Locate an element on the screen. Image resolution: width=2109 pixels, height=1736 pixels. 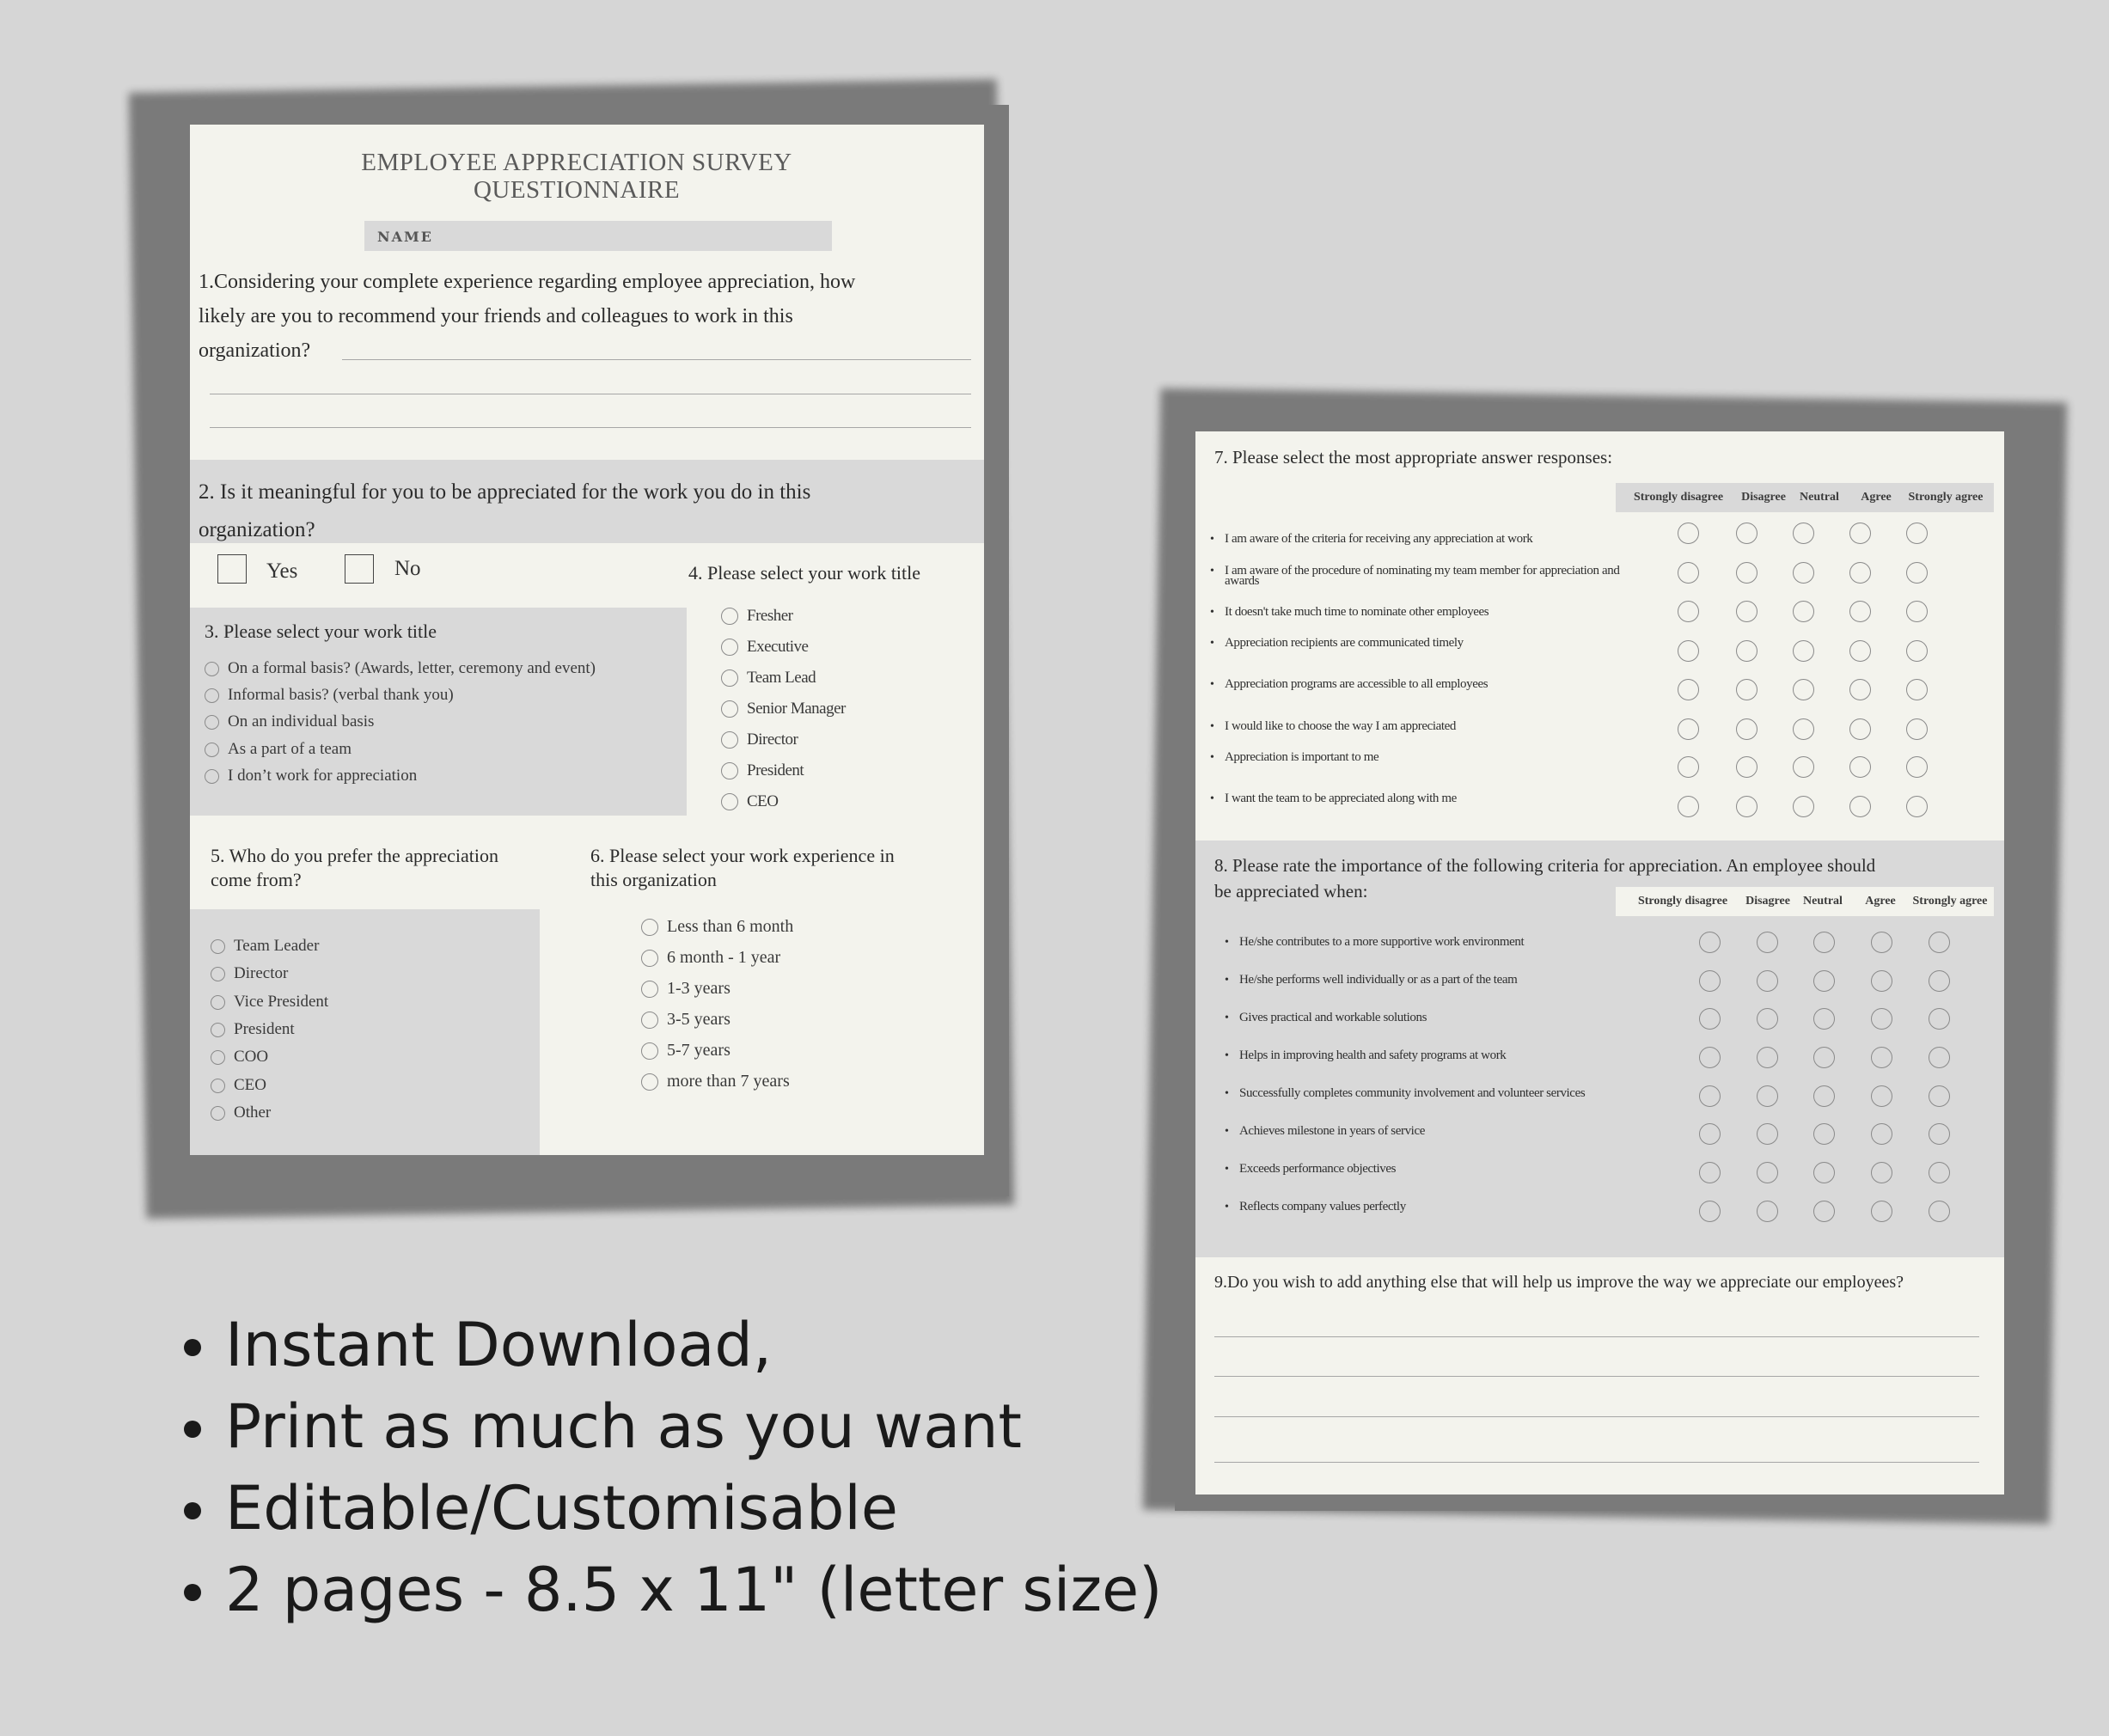
q5-option: CEO is located at coordinates (239, 1085).